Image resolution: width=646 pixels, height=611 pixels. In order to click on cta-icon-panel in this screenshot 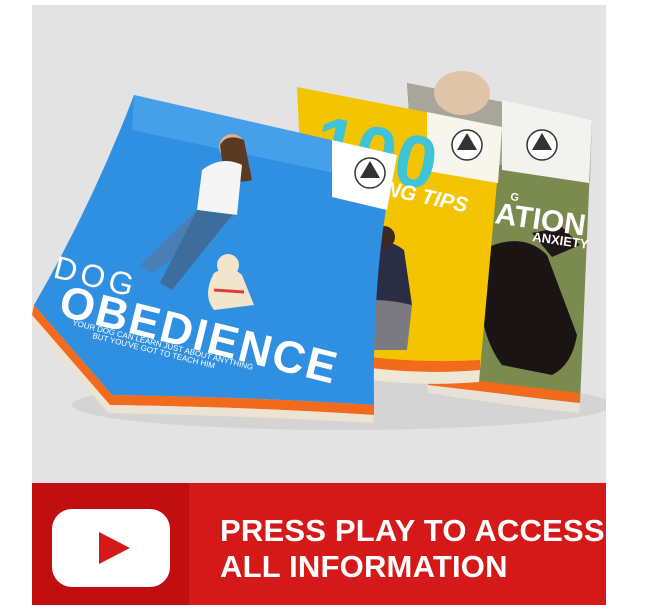, I will do `click(110, 544)`.